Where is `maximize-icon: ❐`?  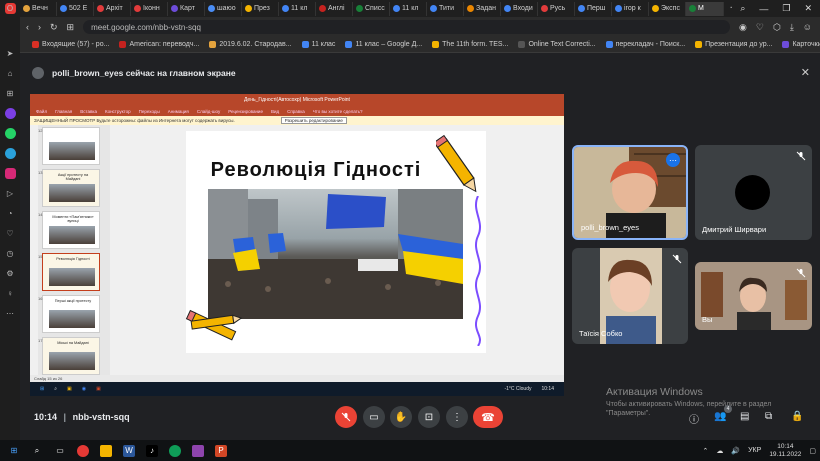 maximize-icon: ❐ is located at coordinates (786, 8).